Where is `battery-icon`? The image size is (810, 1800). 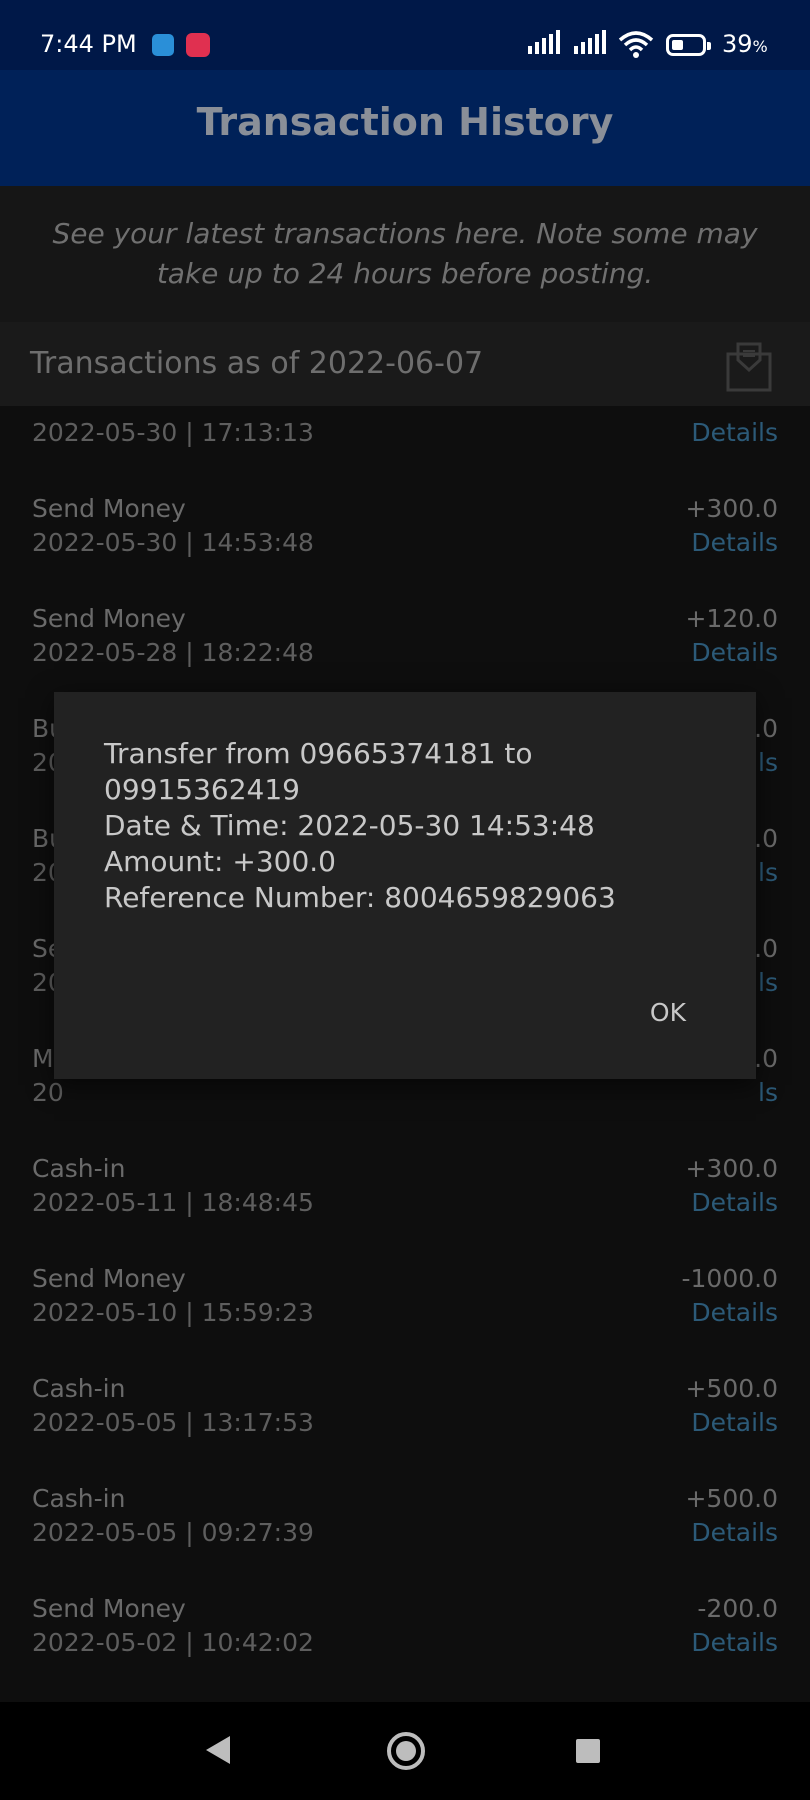 battery-icon is located at coordinates (688, 45).